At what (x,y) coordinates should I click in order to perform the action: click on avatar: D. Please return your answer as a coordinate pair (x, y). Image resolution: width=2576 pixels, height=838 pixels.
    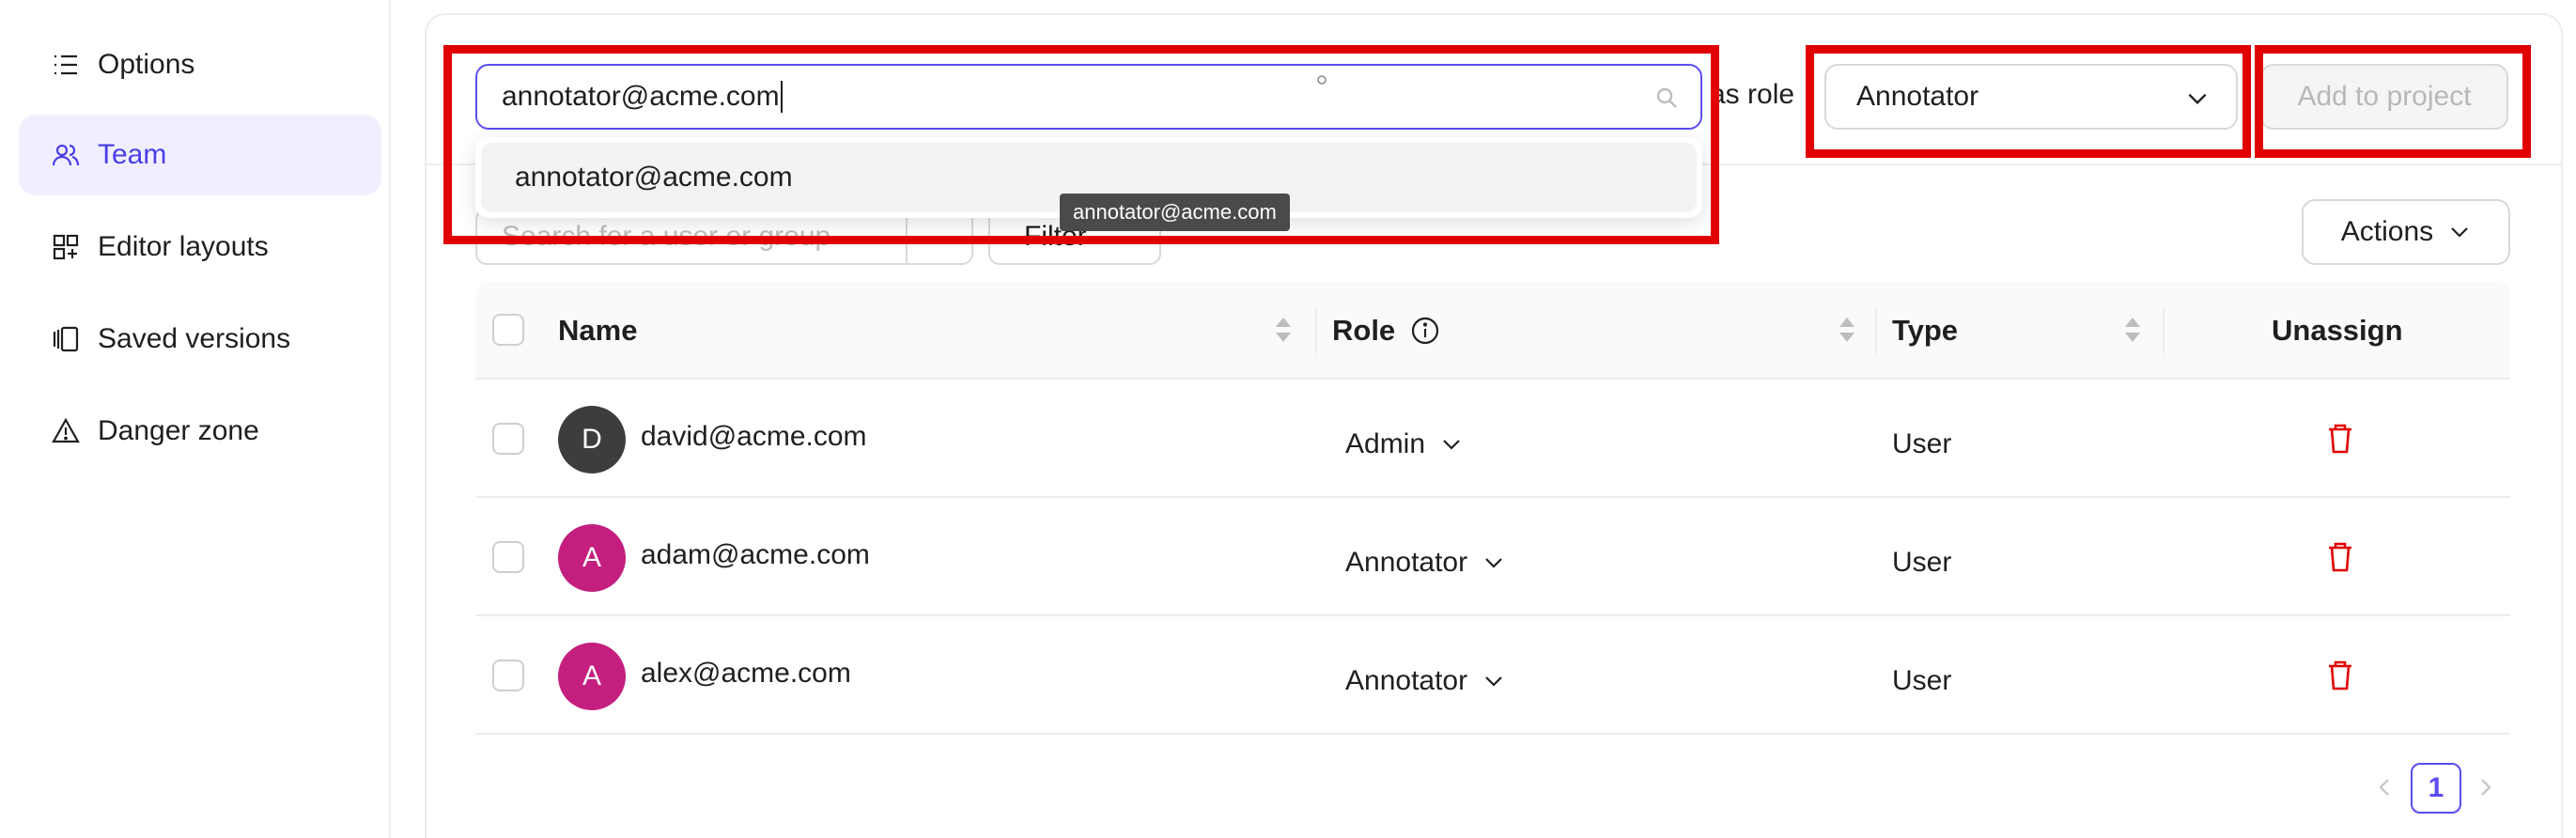
    Looking at the image, I should click on (592, 439).